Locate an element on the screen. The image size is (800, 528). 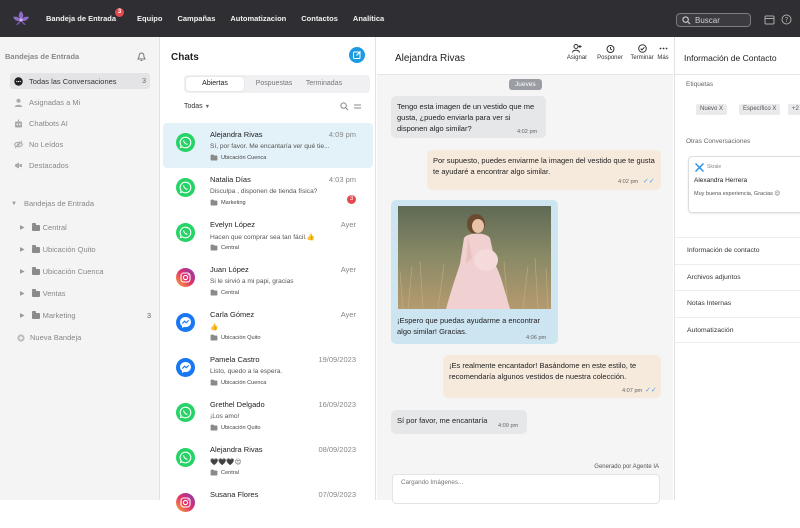
sidebar-item-featured: Destacados is located at coordinates (80, 165).